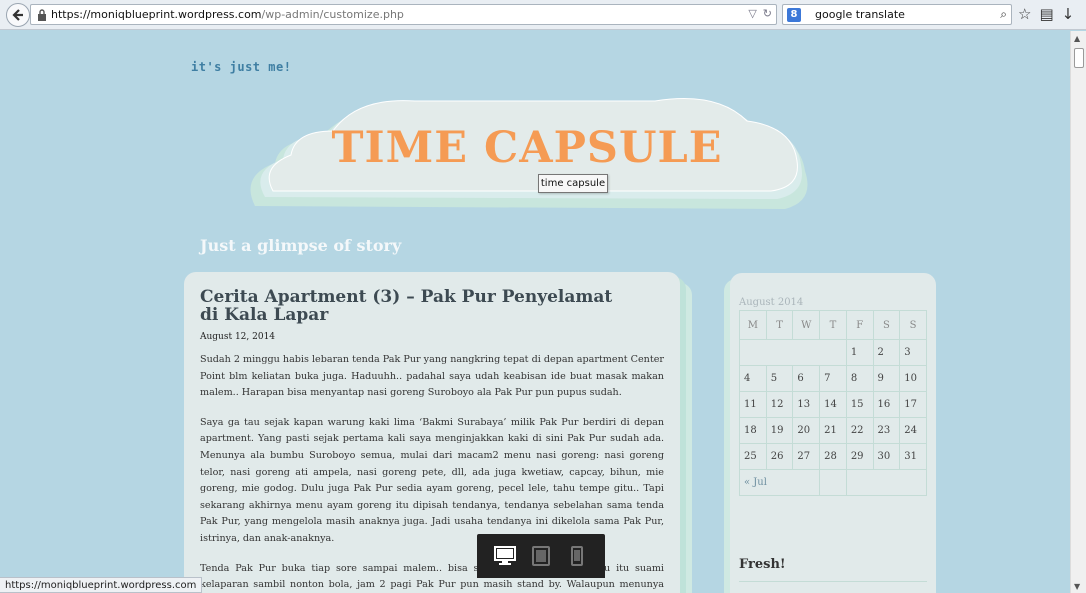  Describe the element at coordinates (806, 378) in the screenshot. I see `calendar-day: 6` at that location.